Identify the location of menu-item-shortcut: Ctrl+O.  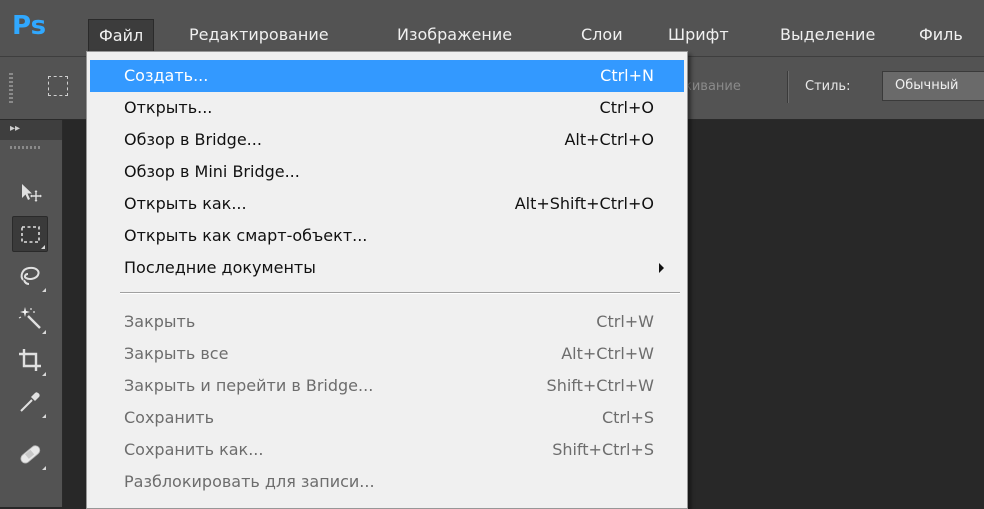
(626, 107).